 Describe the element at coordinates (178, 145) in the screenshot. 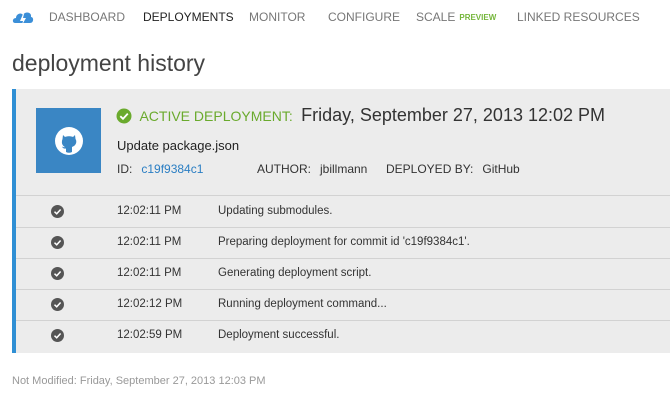

I see `commit-message: Update package.json` at that location.